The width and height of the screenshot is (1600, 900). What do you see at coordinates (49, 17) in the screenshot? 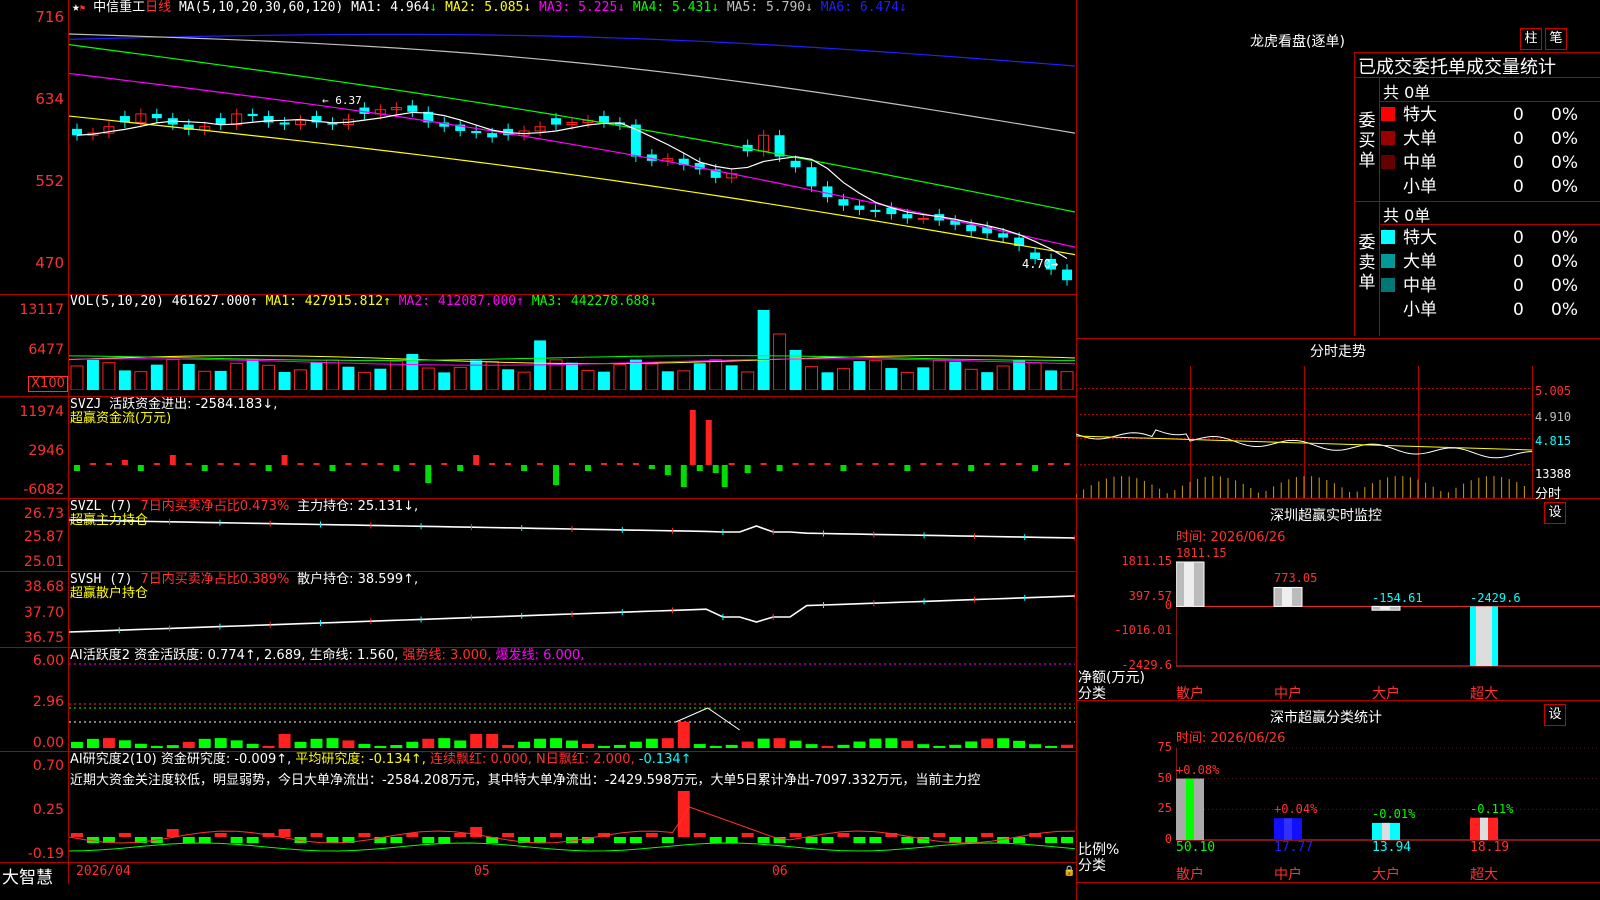
I see `axis-label: 716` at bounding box center [49, 17].